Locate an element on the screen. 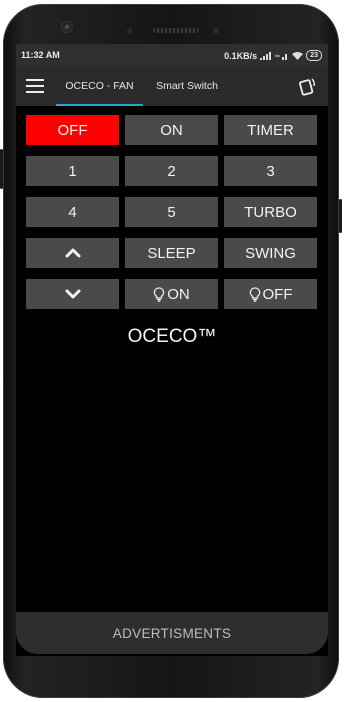 The image size is (346, 702). chevron-up-icon is located at coordinates (72, 253).